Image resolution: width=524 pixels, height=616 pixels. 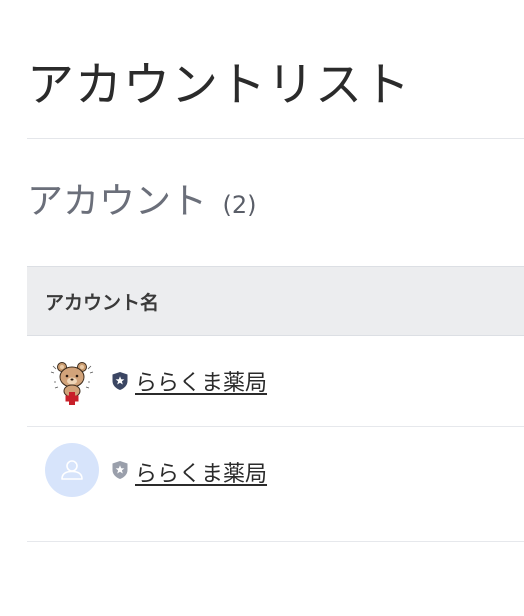 I want to click on column-header-account-name: アカウント名, so click(x=102, y=302).